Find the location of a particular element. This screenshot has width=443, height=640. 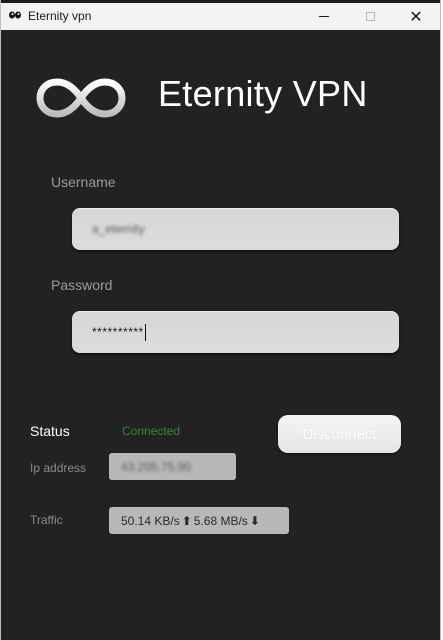

password-field: ********** is located at coordinates (235, 332).